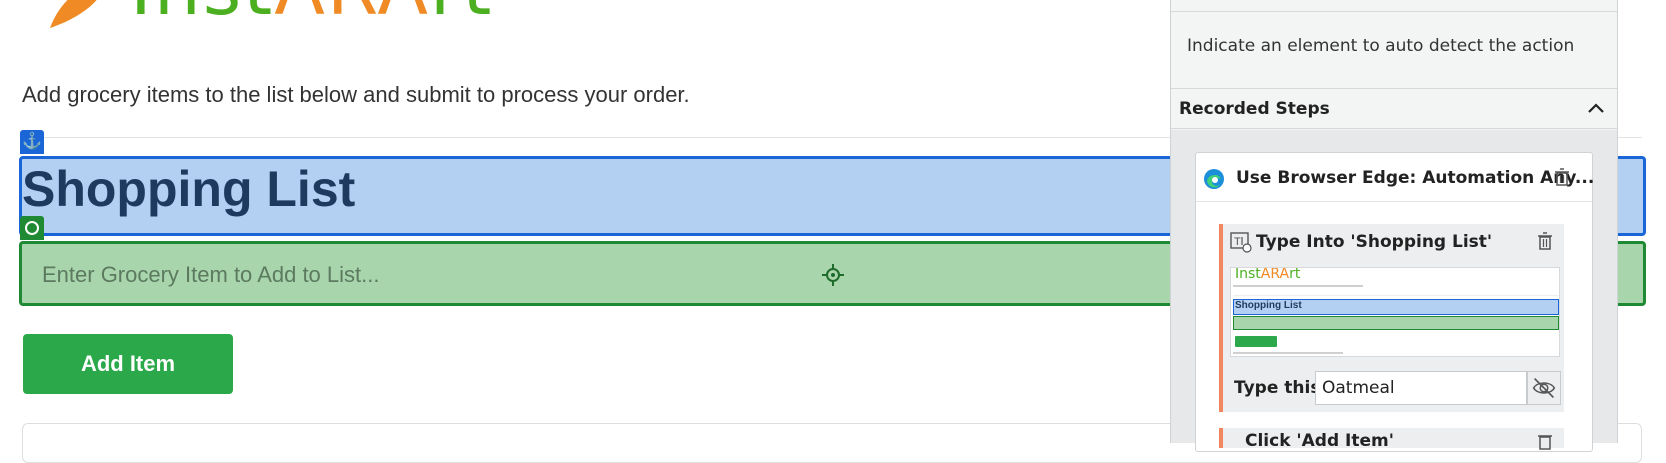 The height and width of the screenshot is (463, 1666). I want to click on toggle-visibility-button, so click(1544, 388).